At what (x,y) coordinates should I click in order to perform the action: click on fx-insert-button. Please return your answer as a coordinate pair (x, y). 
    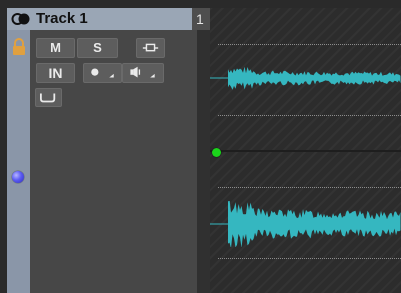
    Looking at the image, I should click on (48, 97).